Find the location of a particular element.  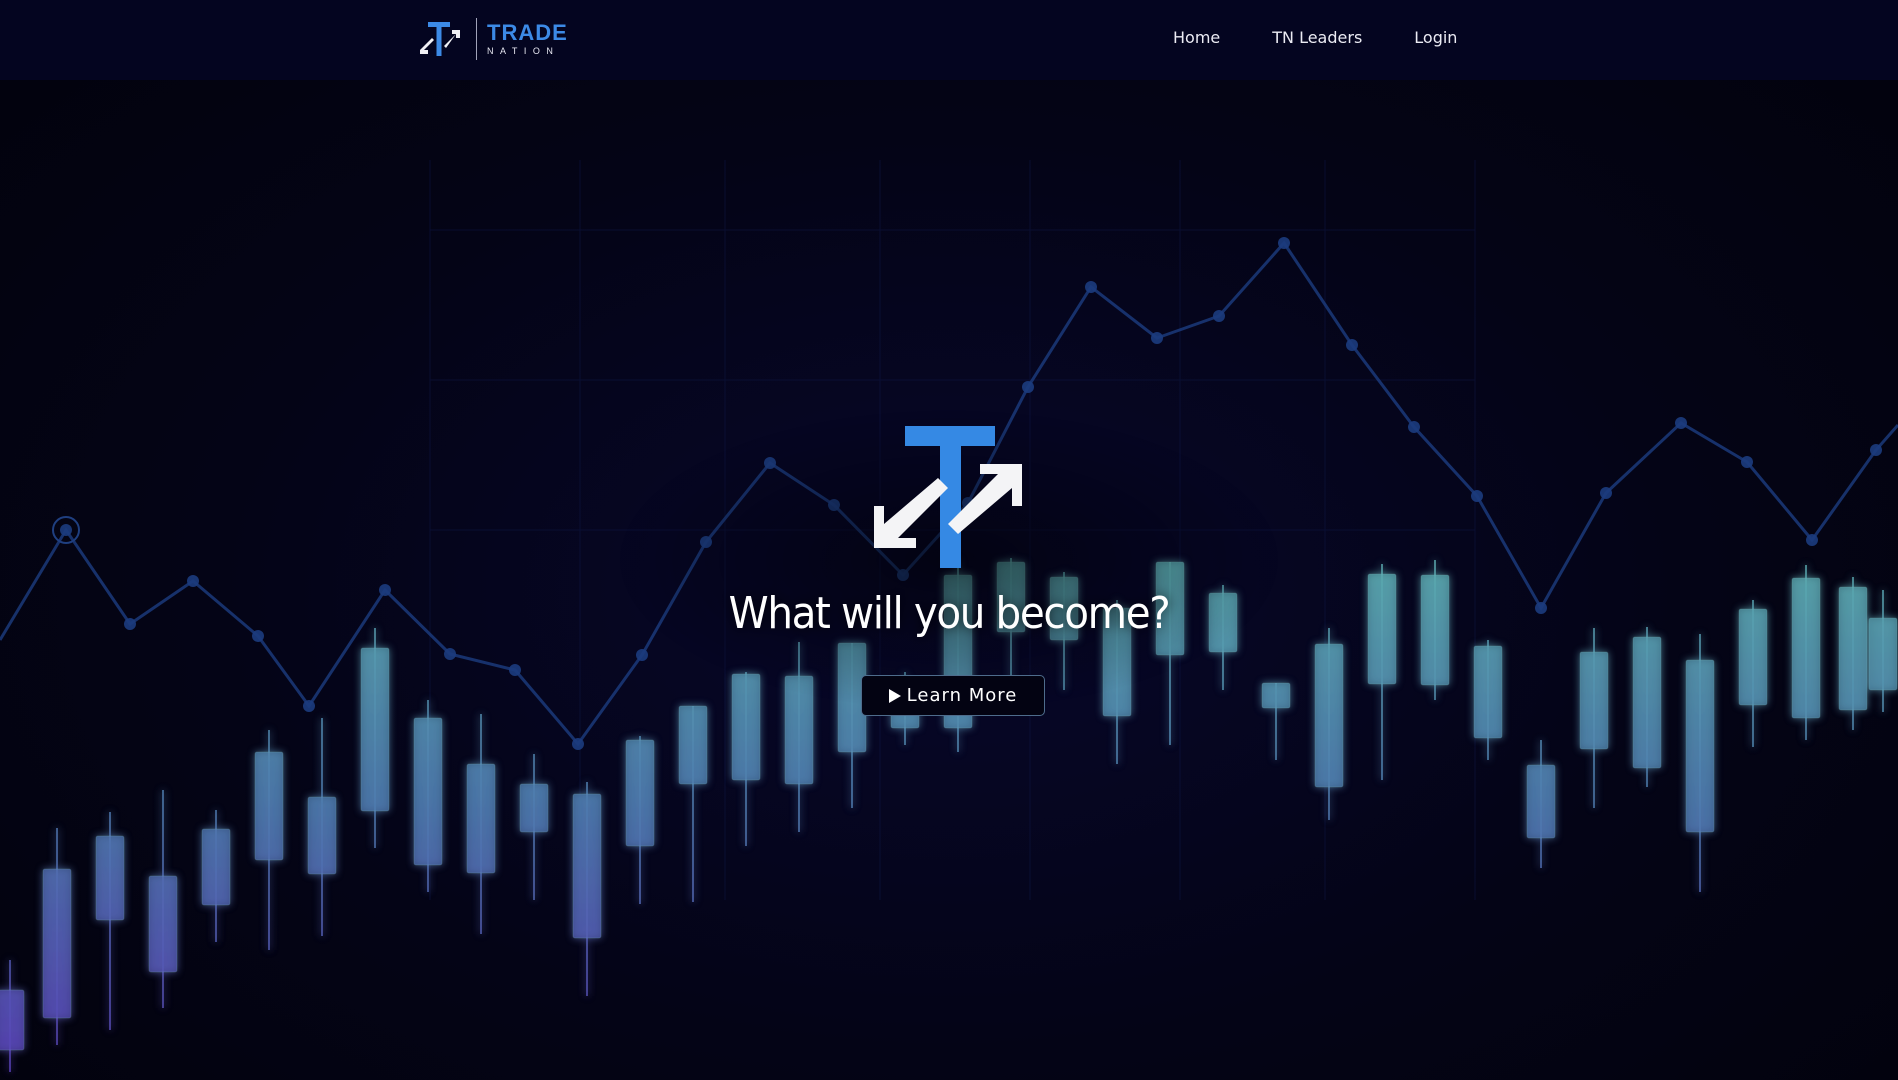

learn-more-label: Learn More is located at coordinates (962, 695).